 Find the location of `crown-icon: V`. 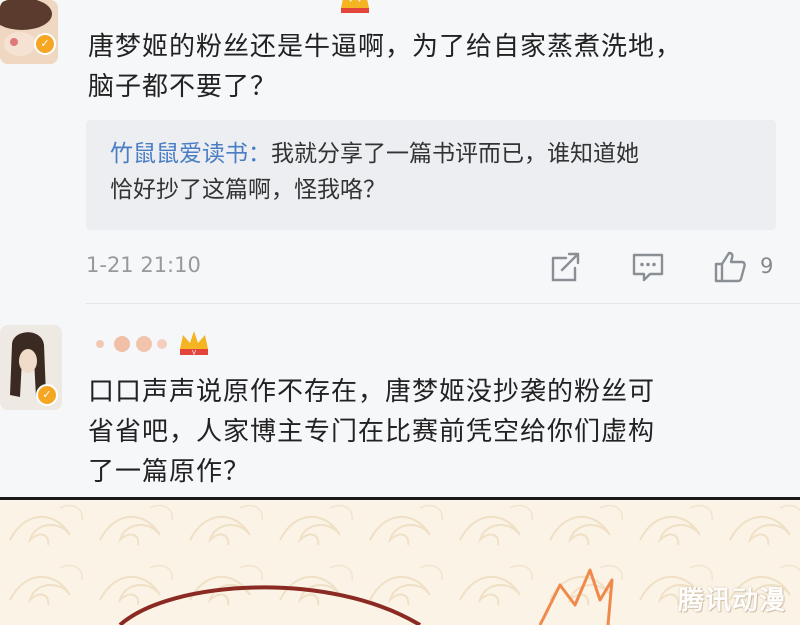

crown-icon: V is located at coordinates (194, 342).